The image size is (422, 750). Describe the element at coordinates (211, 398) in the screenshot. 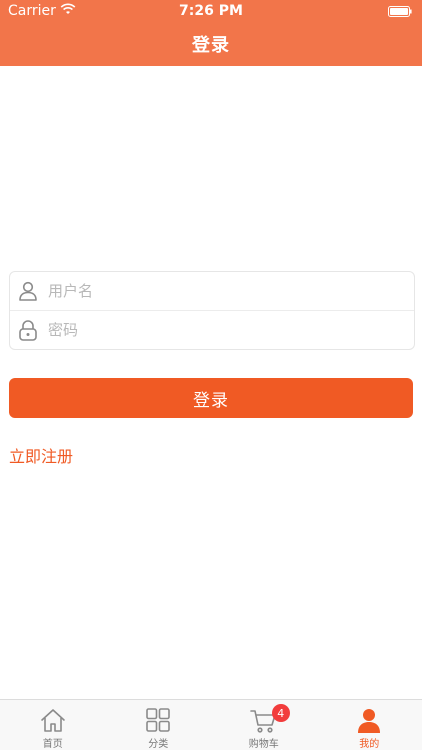

I see `login-button: 登录` at that location.